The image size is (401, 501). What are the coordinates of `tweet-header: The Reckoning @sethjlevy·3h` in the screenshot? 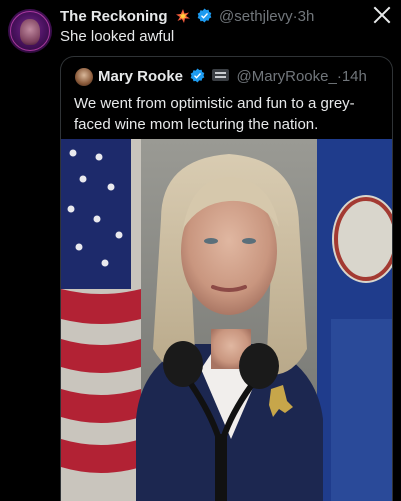 It's located at (230, 18).